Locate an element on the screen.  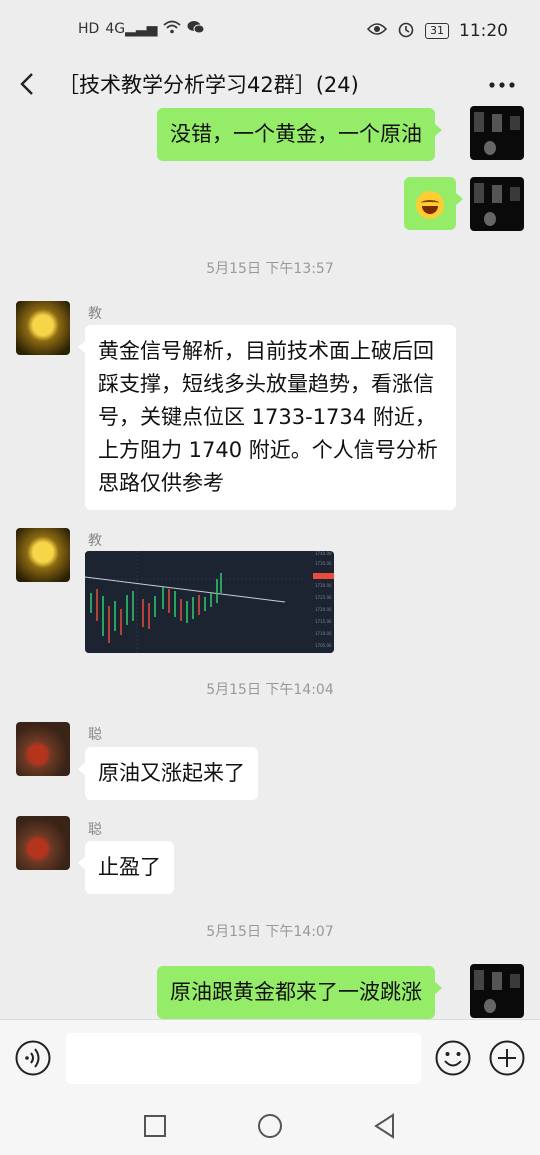
message-bubble: 止盈了 is located at coordinates (126, 867).